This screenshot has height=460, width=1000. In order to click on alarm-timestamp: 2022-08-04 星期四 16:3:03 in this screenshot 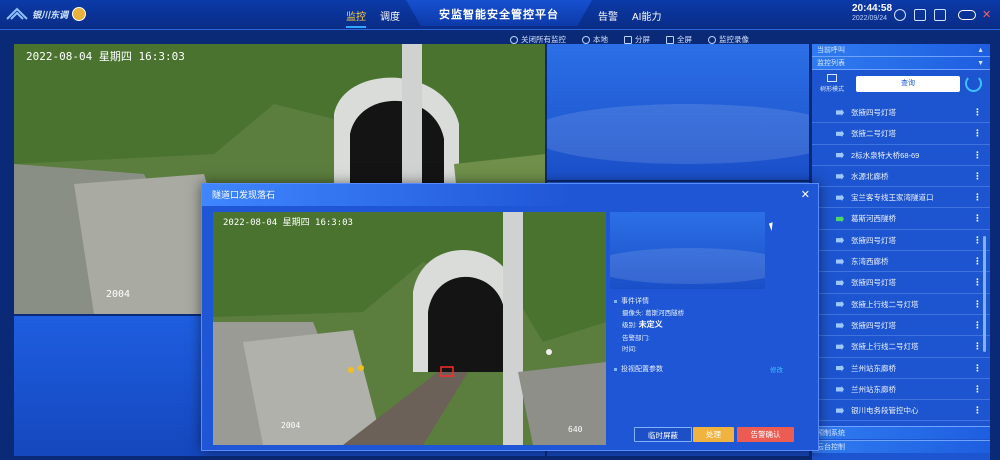, I will do `click(288, 222)`.